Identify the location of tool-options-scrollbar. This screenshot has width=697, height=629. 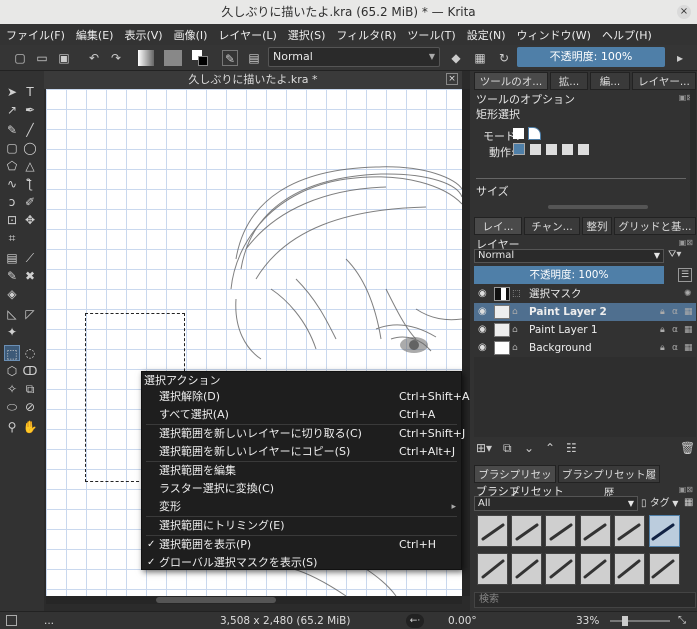
(693, 150).